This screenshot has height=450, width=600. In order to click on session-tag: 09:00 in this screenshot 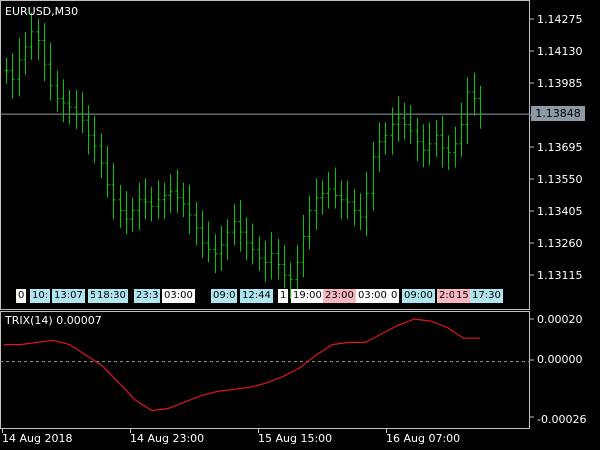, I will do `click(418, 296)`.